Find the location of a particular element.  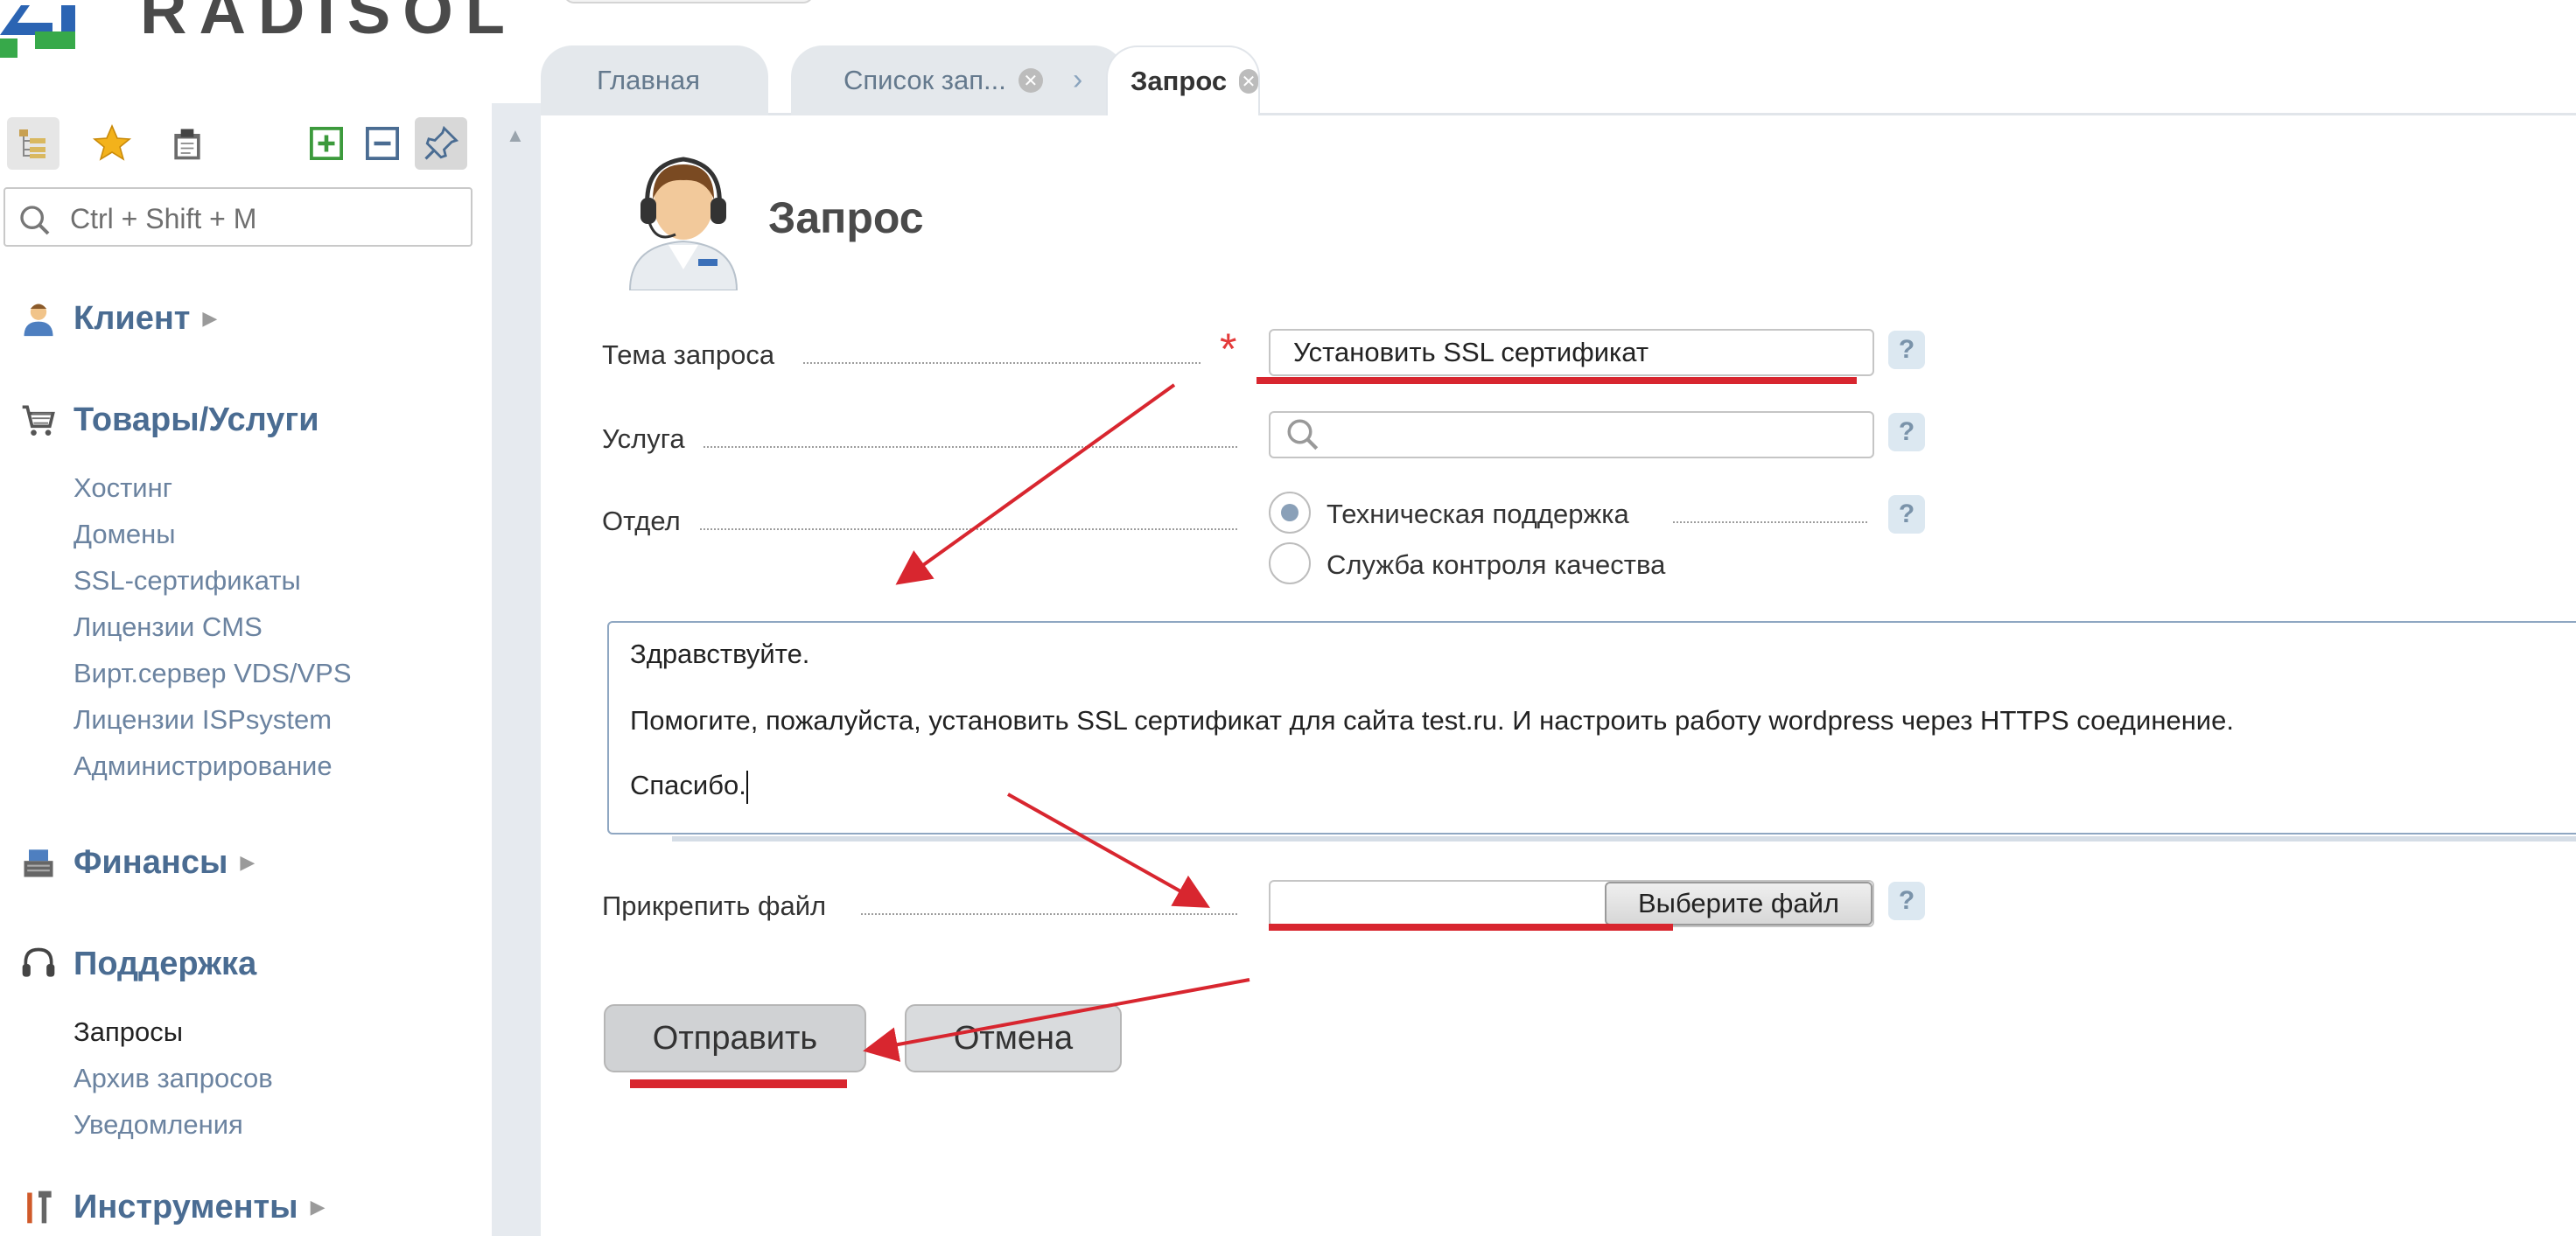

subject-input: Установить SSL сертификат is located at coordinates (1571, 352).